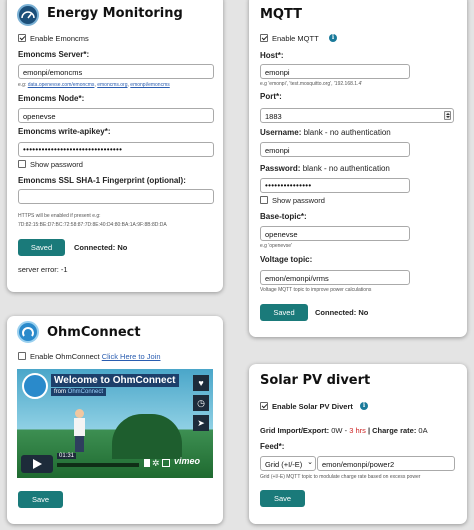 Image resolution: width=474 pixels, height=530 pixels. What do you see at coordinates (335, 233) in the screenshot?
I see `mqtt-base-topic-input: openevse` at bounding box center [335, 233].